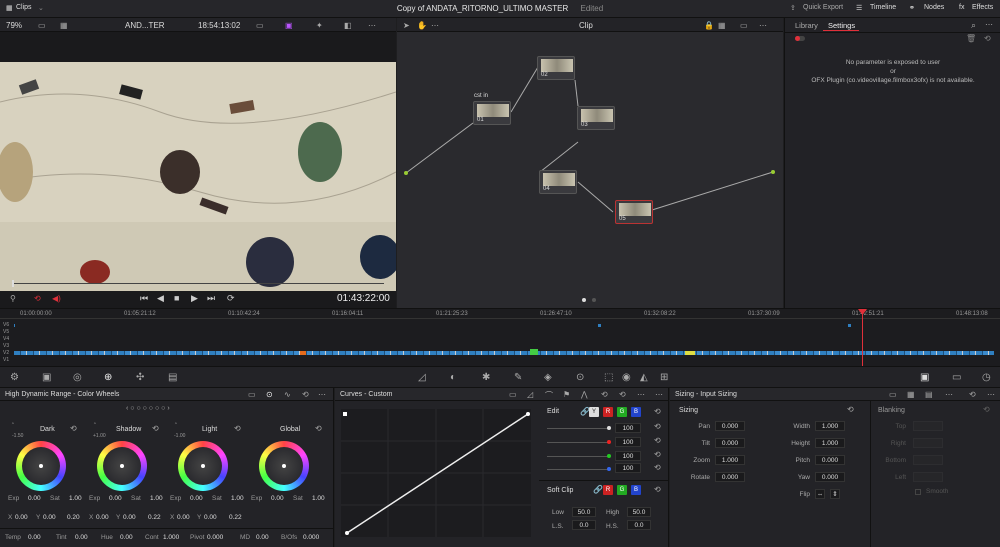 The image size is (1000, 547). Describe the element at coordinates (912, 8) in the screenshot. I see `nodes-icon: ⚭` at that location.